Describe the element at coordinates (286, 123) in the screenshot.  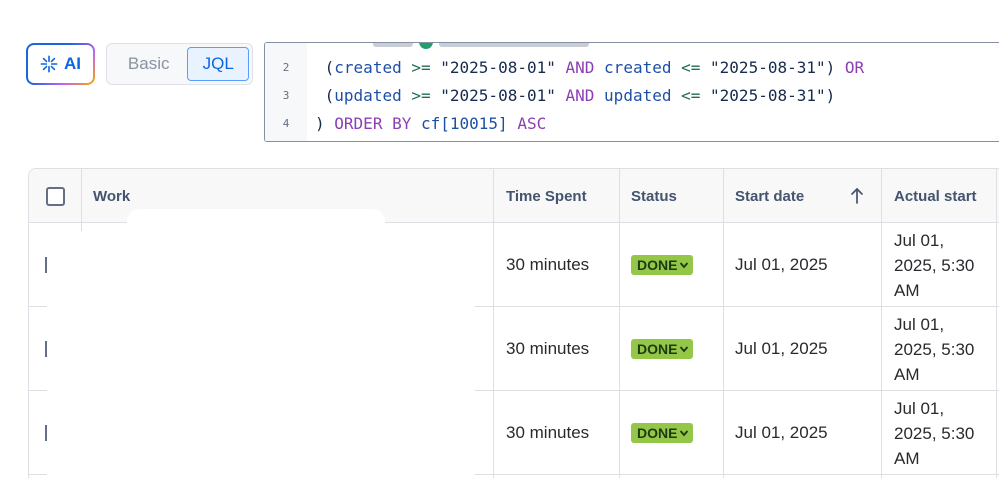
I see `line-number: 4` at that location.